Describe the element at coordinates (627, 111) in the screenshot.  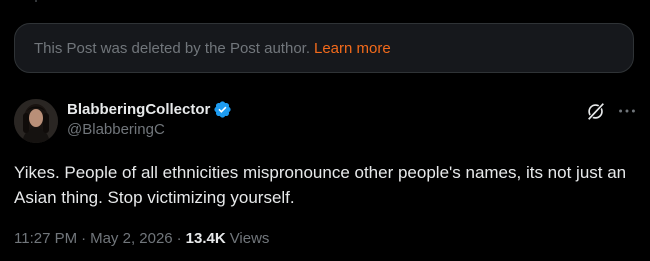
I see `more-icon` at that location.